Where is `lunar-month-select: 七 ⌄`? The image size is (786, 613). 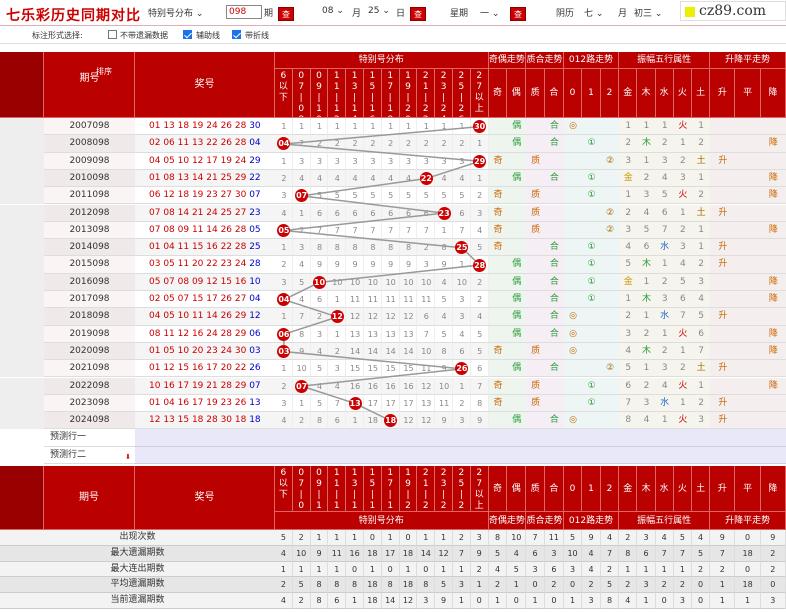
lunar-month-select: 七 ⌄ is located at coordinates (593, 12).